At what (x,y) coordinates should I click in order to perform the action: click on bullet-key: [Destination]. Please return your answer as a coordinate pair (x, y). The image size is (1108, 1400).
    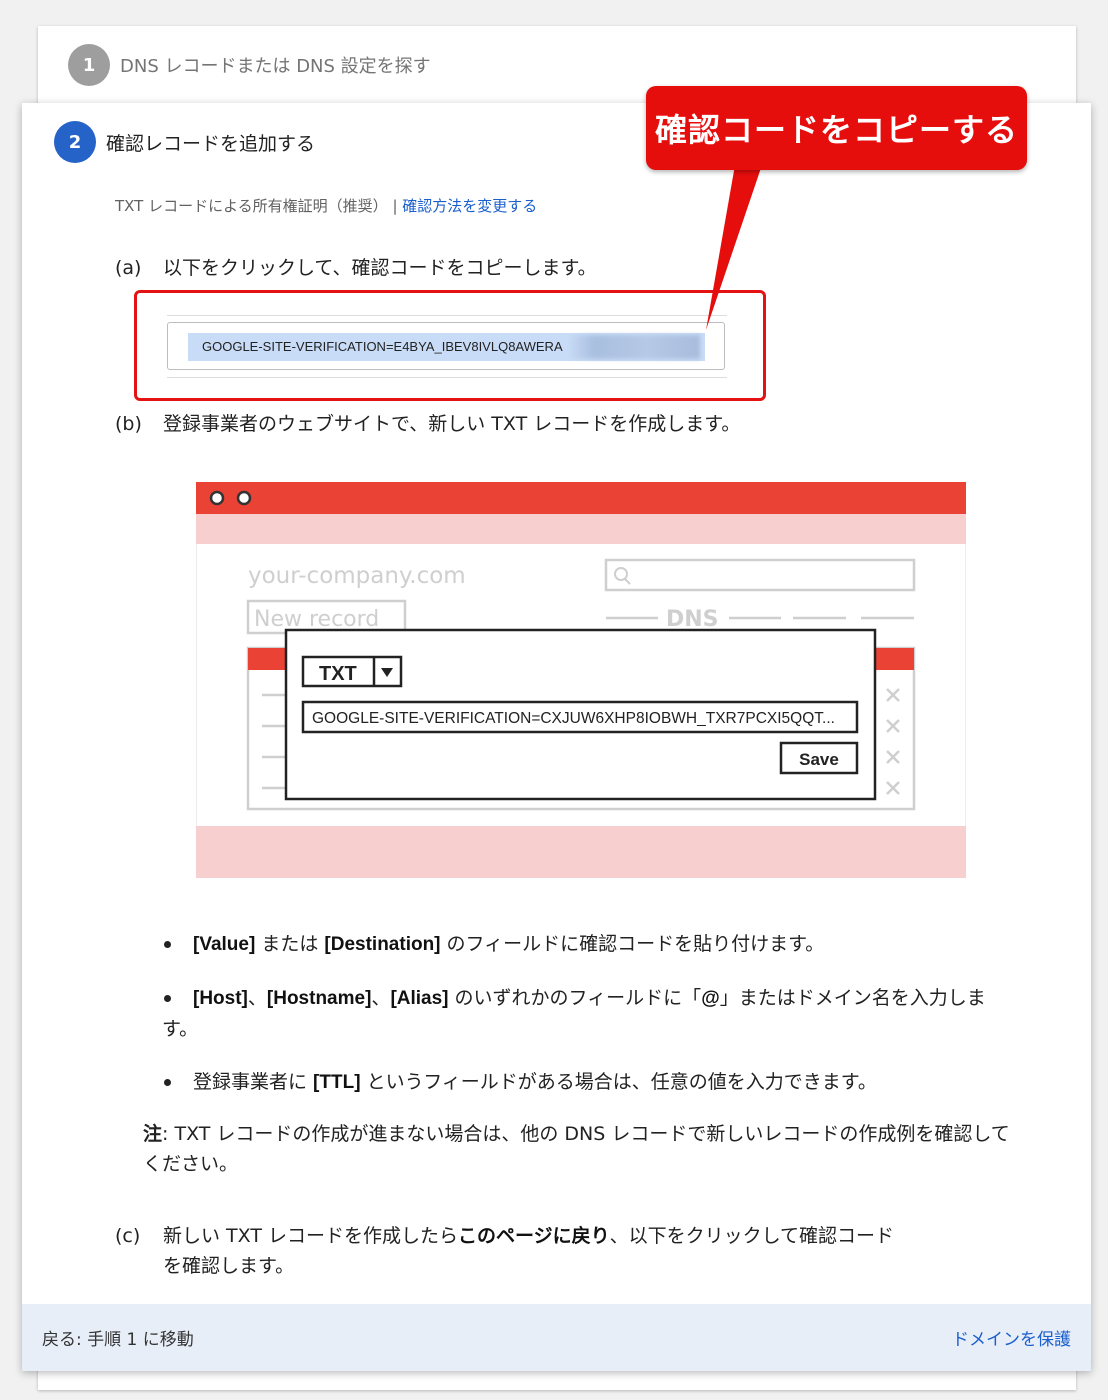
    Looking at the image, I should click on (382, 944).